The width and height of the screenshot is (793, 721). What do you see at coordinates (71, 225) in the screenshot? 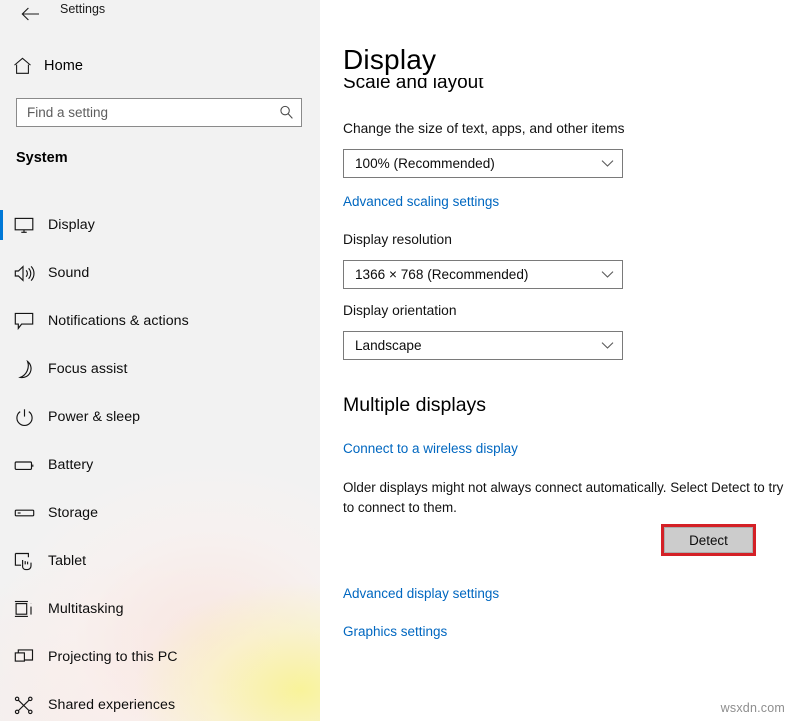
I see `sidebar-item-display-label: Display` at bounding box center [71, 225].